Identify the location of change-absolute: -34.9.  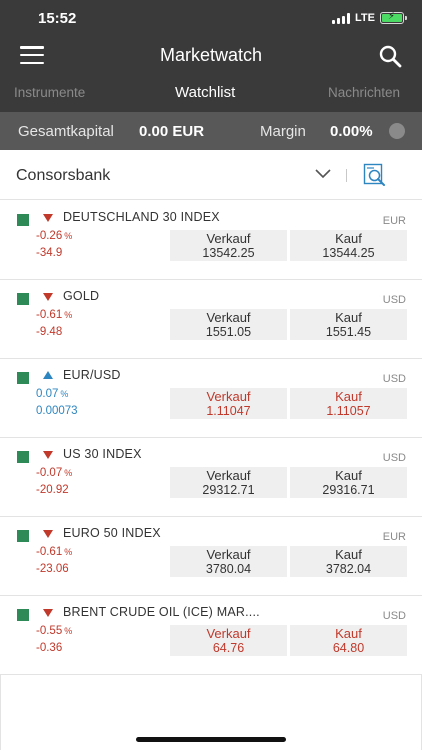
(49, 253).